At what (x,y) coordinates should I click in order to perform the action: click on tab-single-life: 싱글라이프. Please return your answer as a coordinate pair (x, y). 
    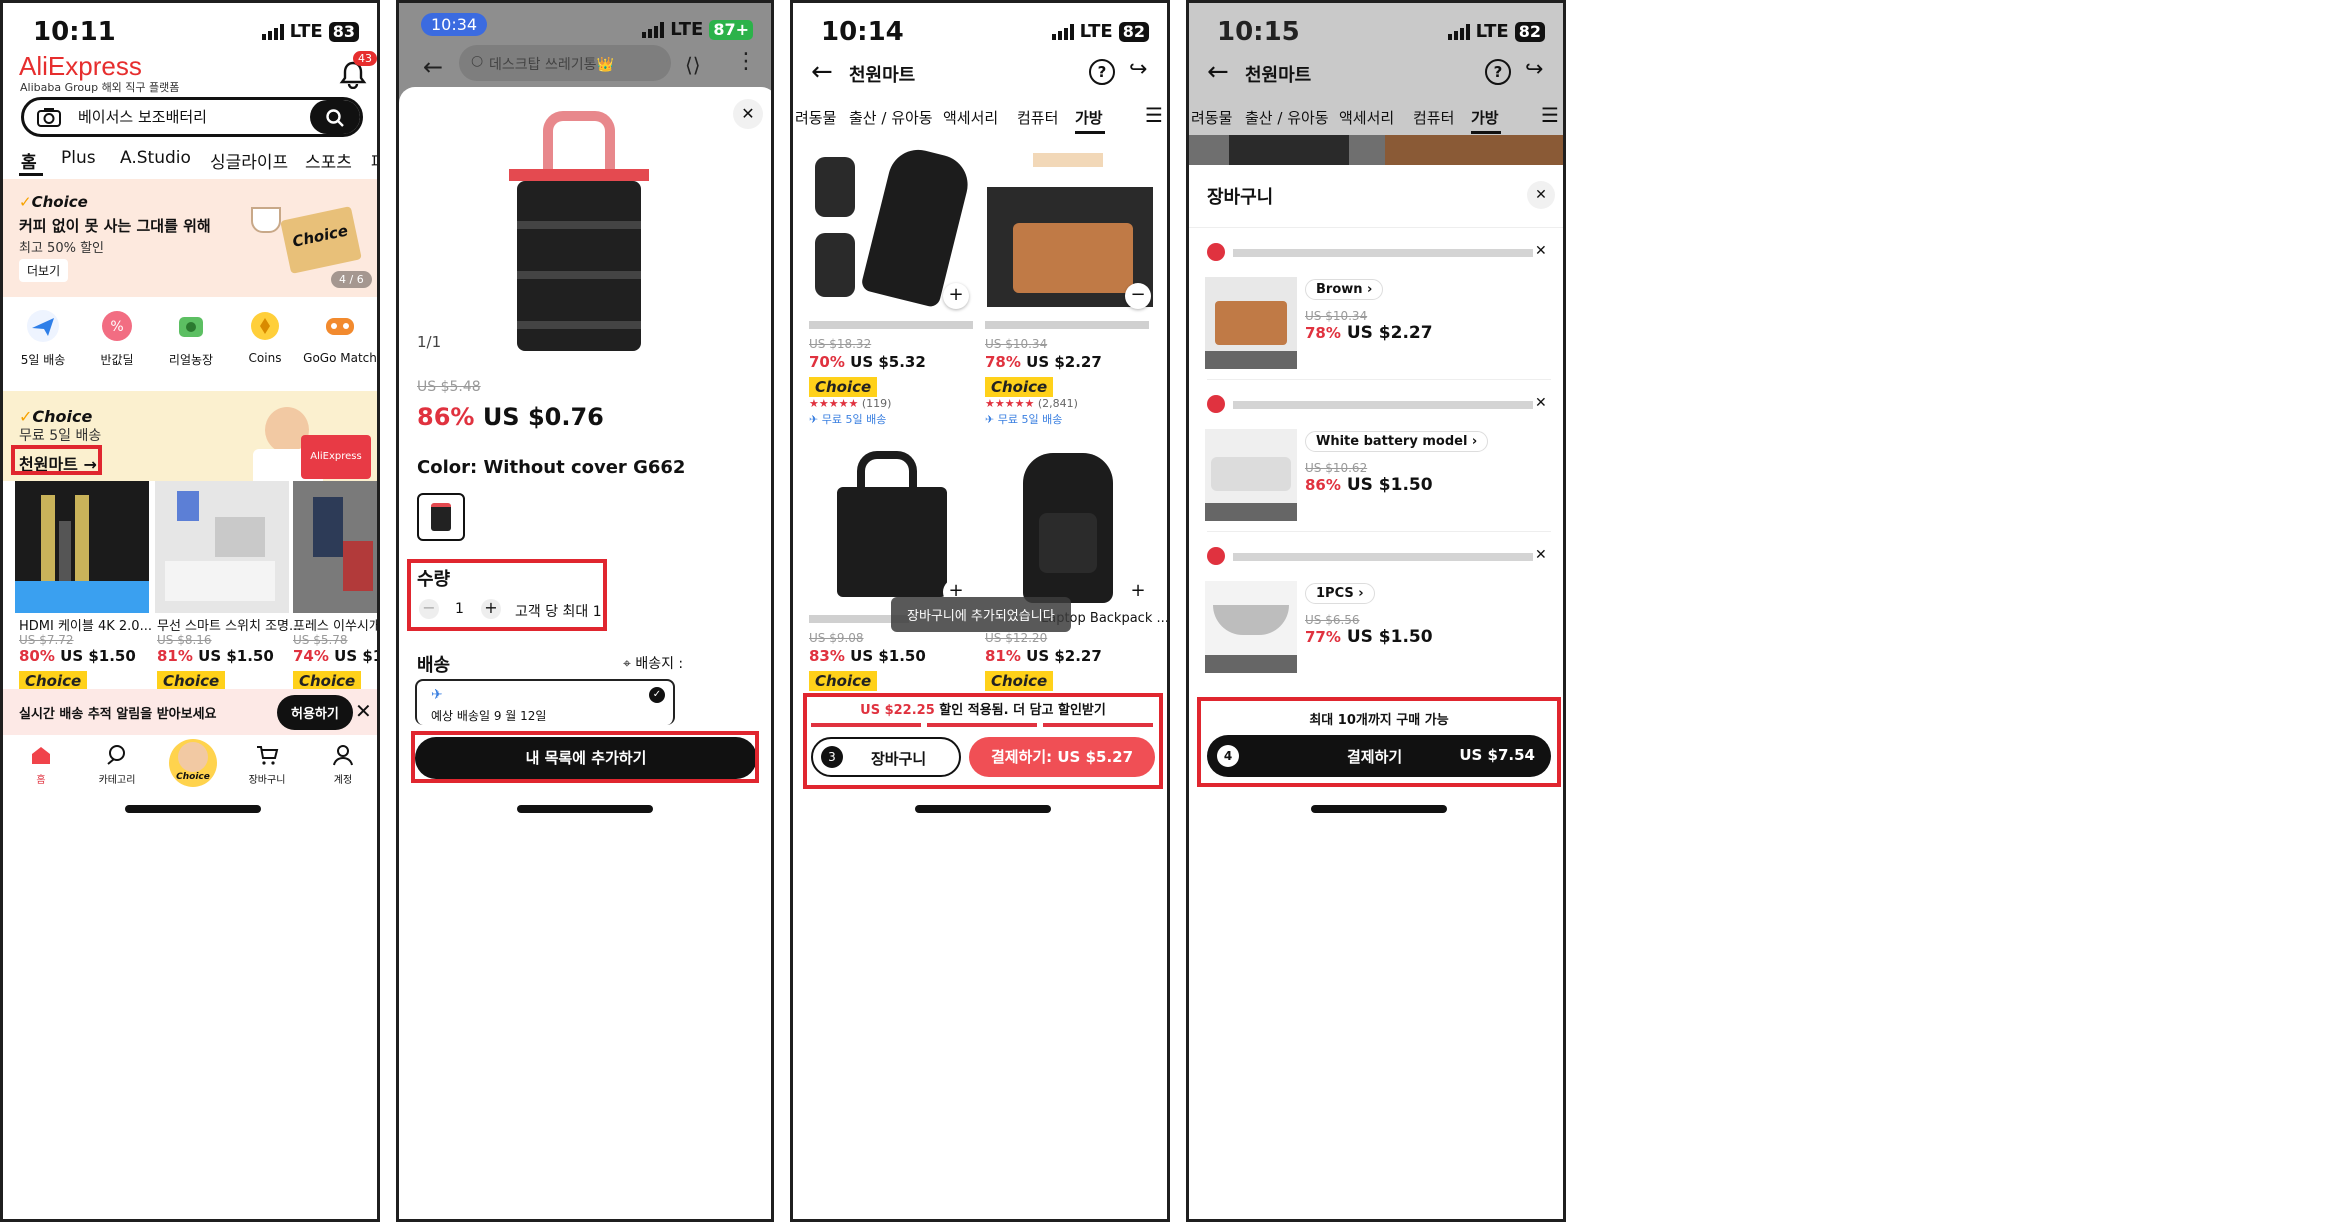
    Looking at the image, I should click on (249, 160).